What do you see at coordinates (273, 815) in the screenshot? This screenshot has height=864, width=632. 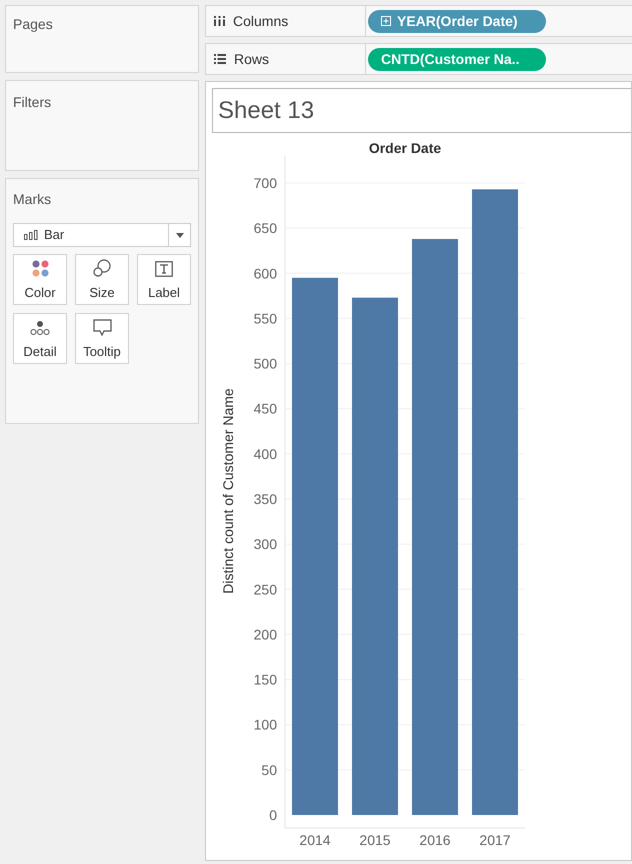 I see `y-tick-label: 0` at bounding box center [273, 815].